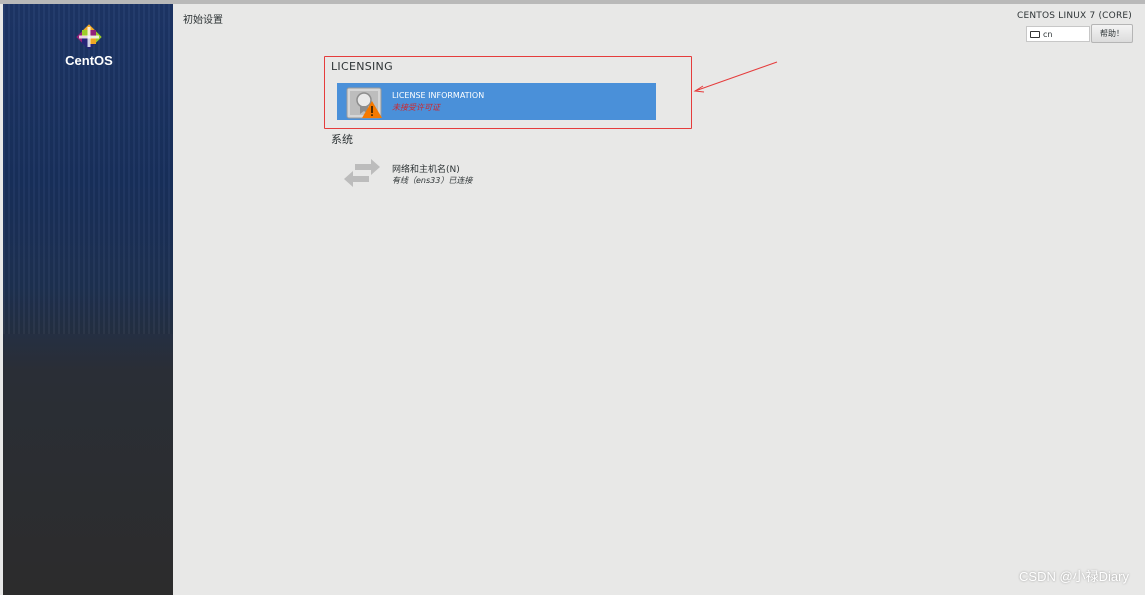 The image size is (1145, 595). I want to click on keyboard-icon, so click(1035, 34).